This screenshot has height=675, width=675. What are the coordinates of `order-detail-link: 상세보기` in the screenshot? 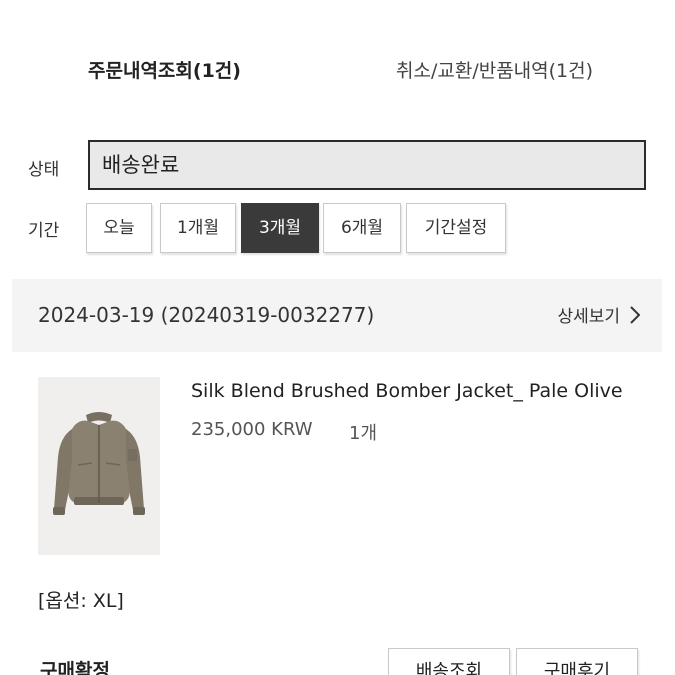 It's located at (598, 314).